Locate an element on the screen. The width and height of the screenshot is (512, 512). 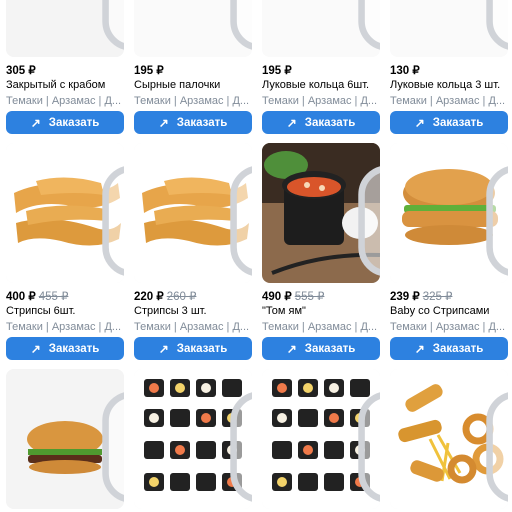
price-row: 305 ₽ is located at coordinates (21, 70).